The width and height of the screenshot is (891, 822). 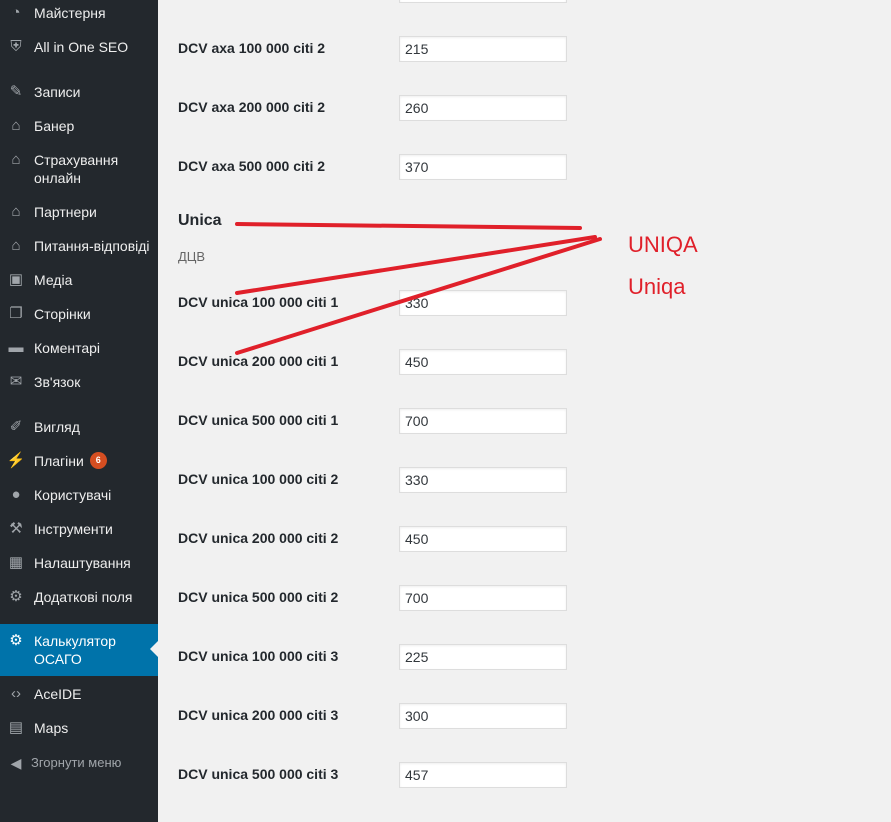 What do you see at coordinates (258, 656) in the screenshot?
I see `field-label: DCV unica 100 000 citi 3` at bounding box center [258, 656].